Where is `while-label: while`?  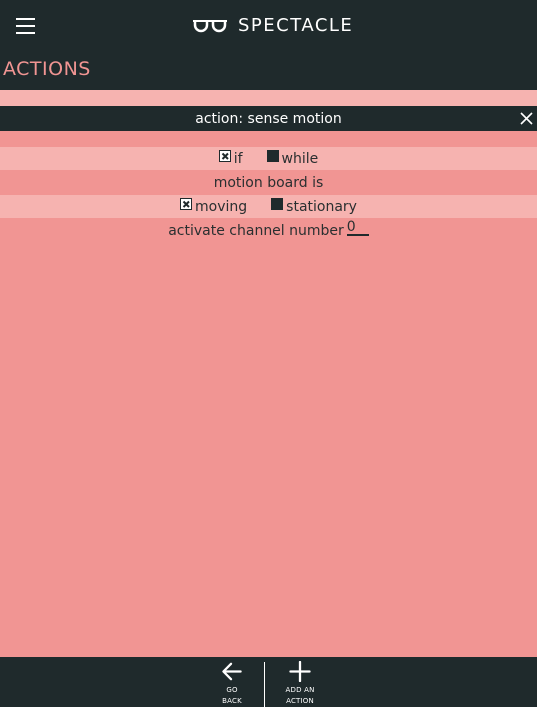
while-label: while is located at coordinates (300, 158).